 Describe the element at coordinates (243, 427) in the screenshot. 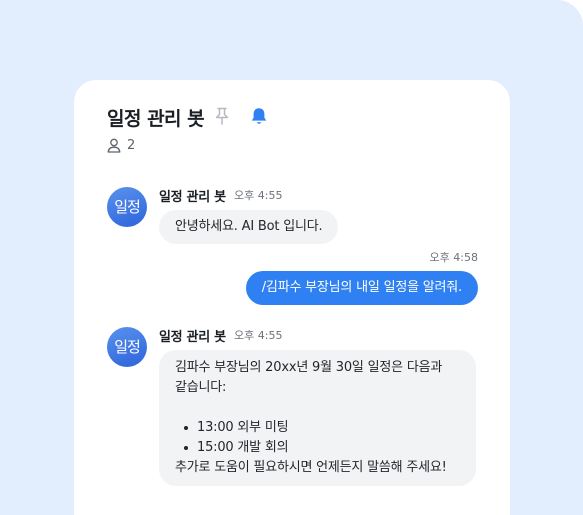

I see `schedule-item-text: 13:00 외부 미팅` at that location.